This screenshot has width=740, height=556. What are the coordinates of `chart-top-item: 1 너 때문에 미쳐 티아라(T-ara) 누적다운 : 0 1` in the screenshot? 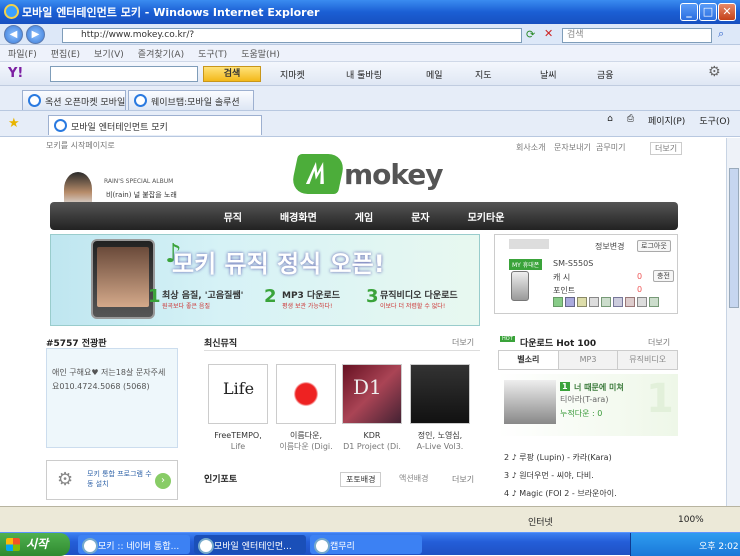 It's located at (588, 405).